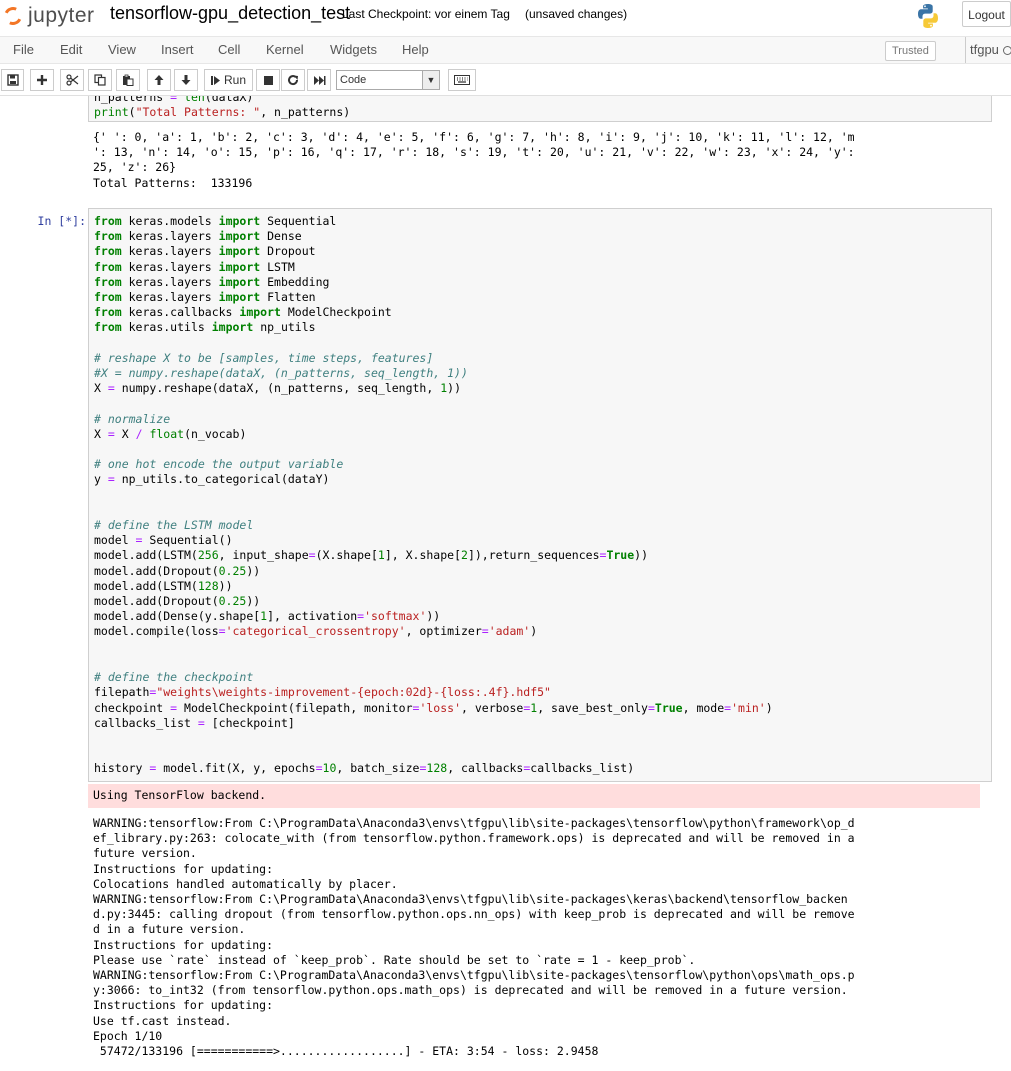 The image size is (1011, 1071). I want to click on fast-forward-icon, so click(319, 80).